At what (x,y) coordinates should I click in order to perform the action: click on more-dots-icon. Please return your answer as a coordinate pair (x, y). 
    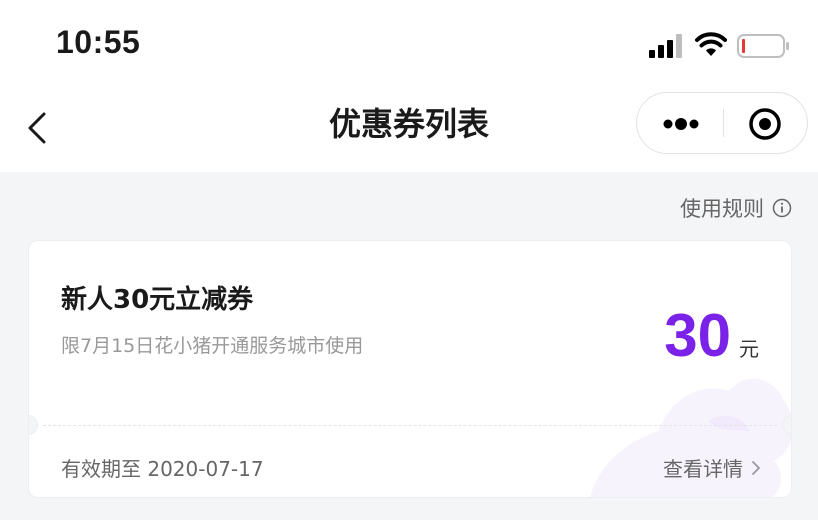
    Looking at the image, I should click on (681, 124).